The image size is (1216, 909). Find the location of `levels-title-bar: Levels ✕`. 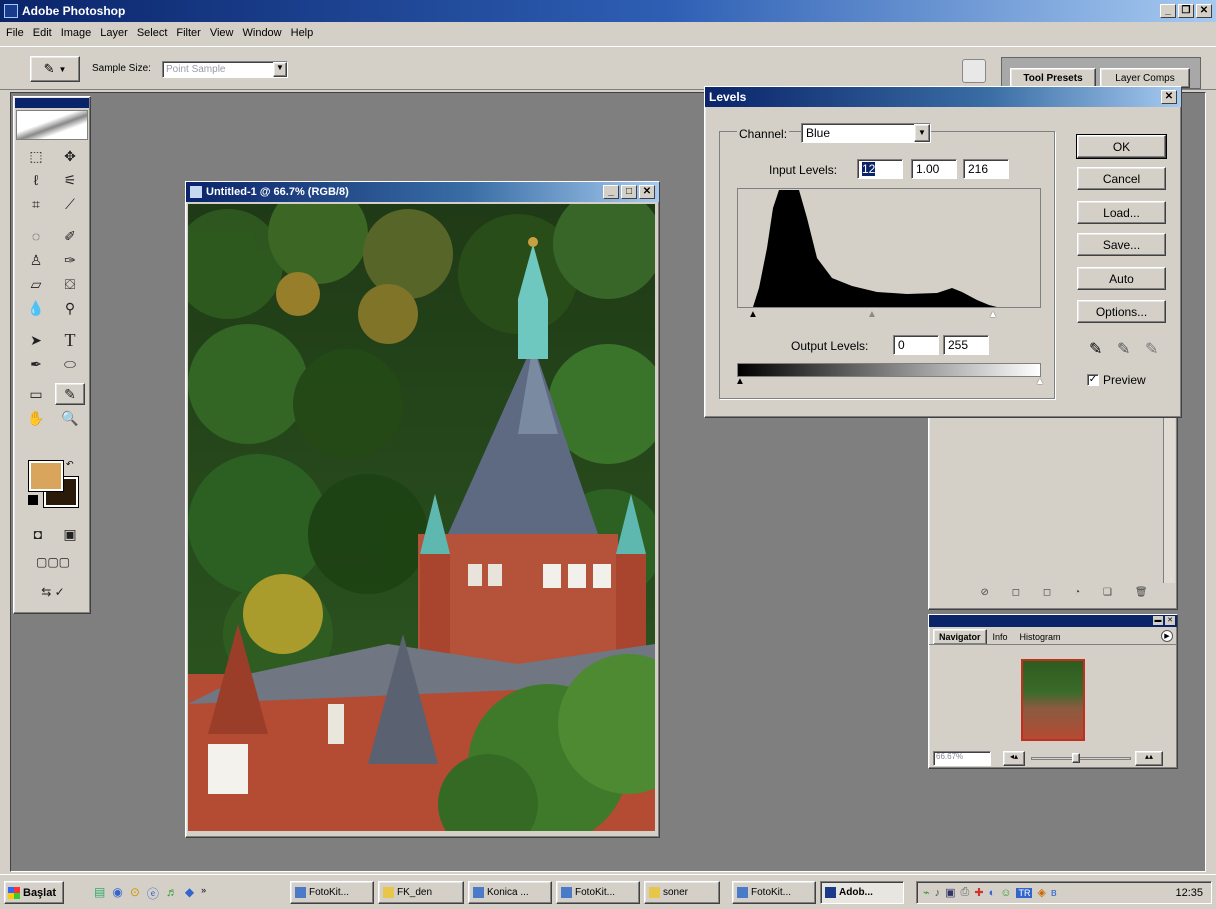

levels-title-bar: Levels ✕ is located at coordinates (943, 97).